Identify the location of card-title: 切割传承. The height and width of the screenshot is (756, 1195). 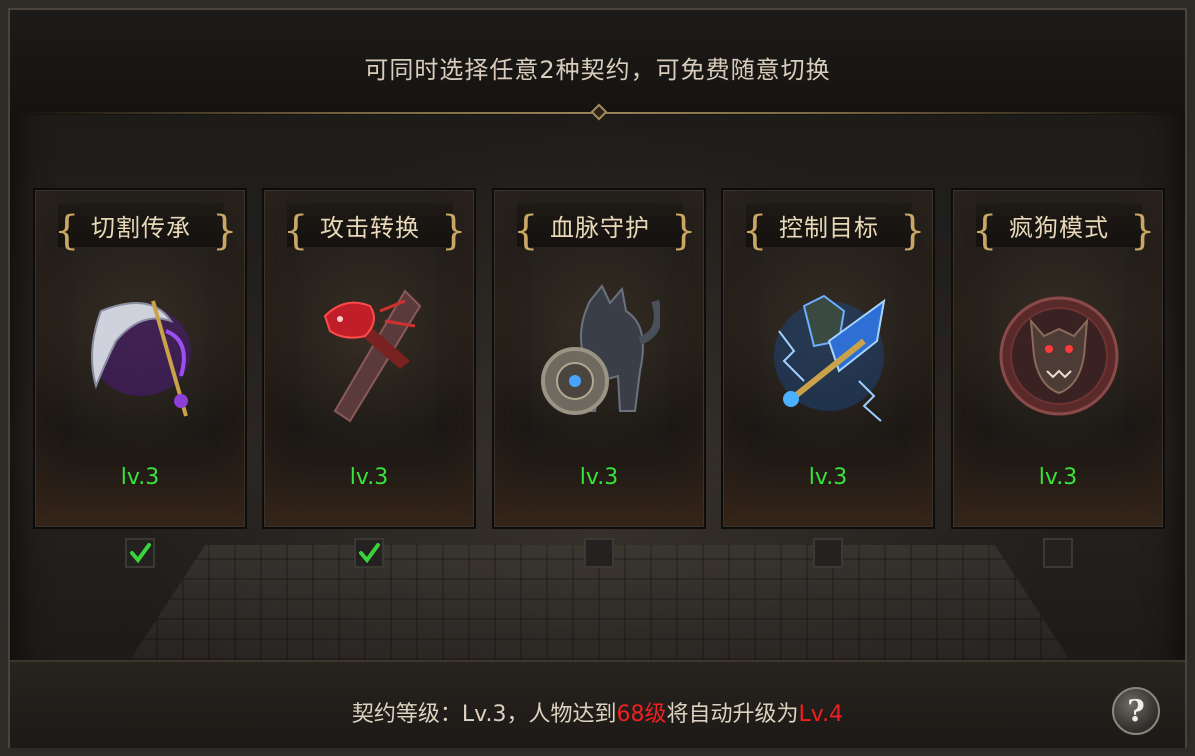
(141, 227).